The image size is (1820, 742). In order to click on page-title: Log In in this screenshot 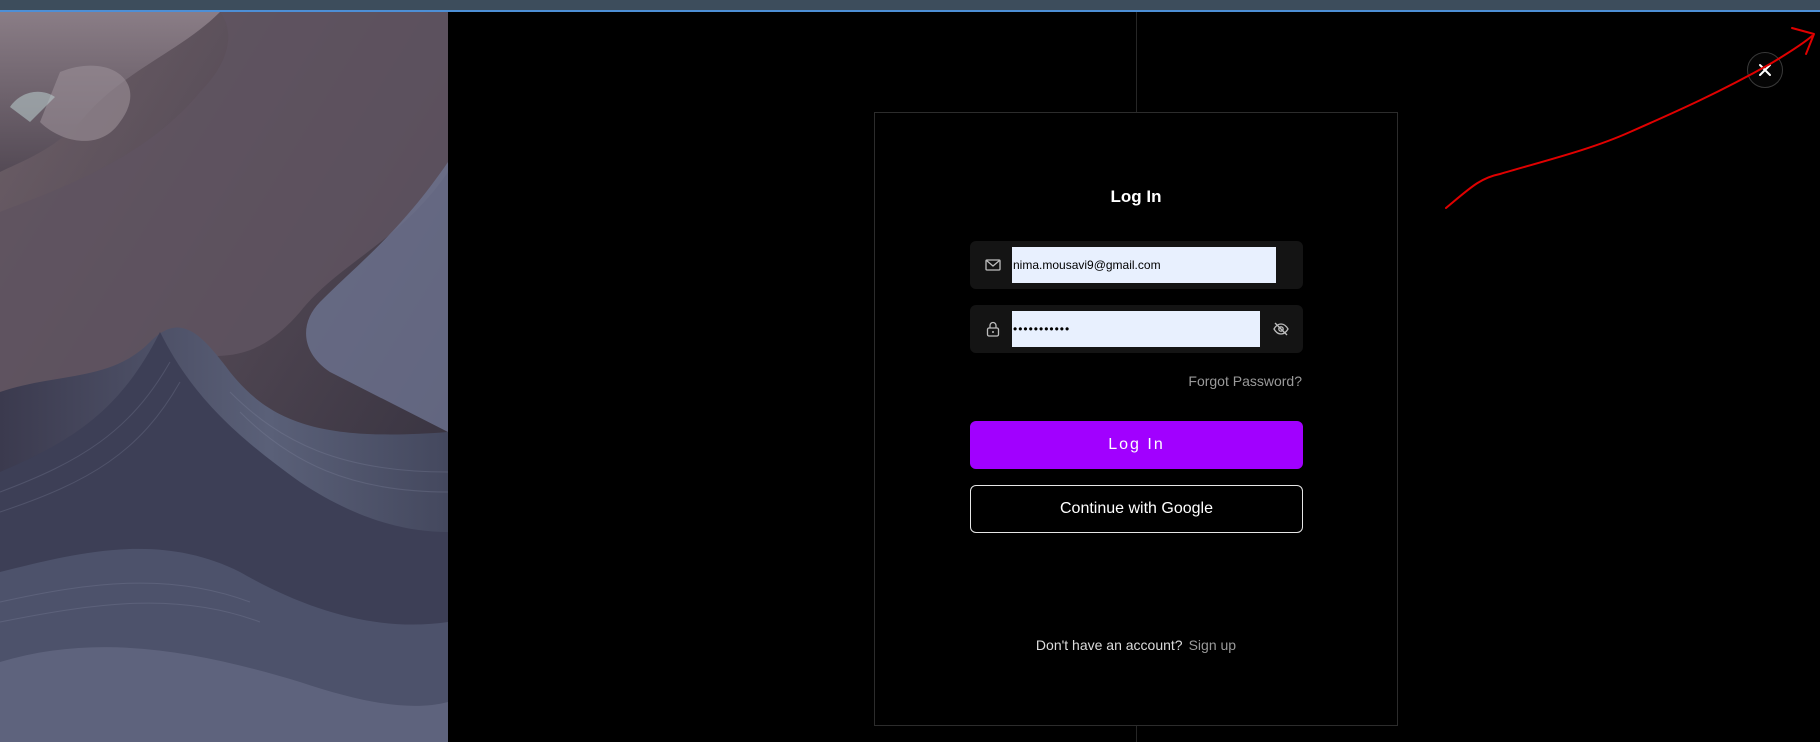, I will do `click(1136, 196)`.